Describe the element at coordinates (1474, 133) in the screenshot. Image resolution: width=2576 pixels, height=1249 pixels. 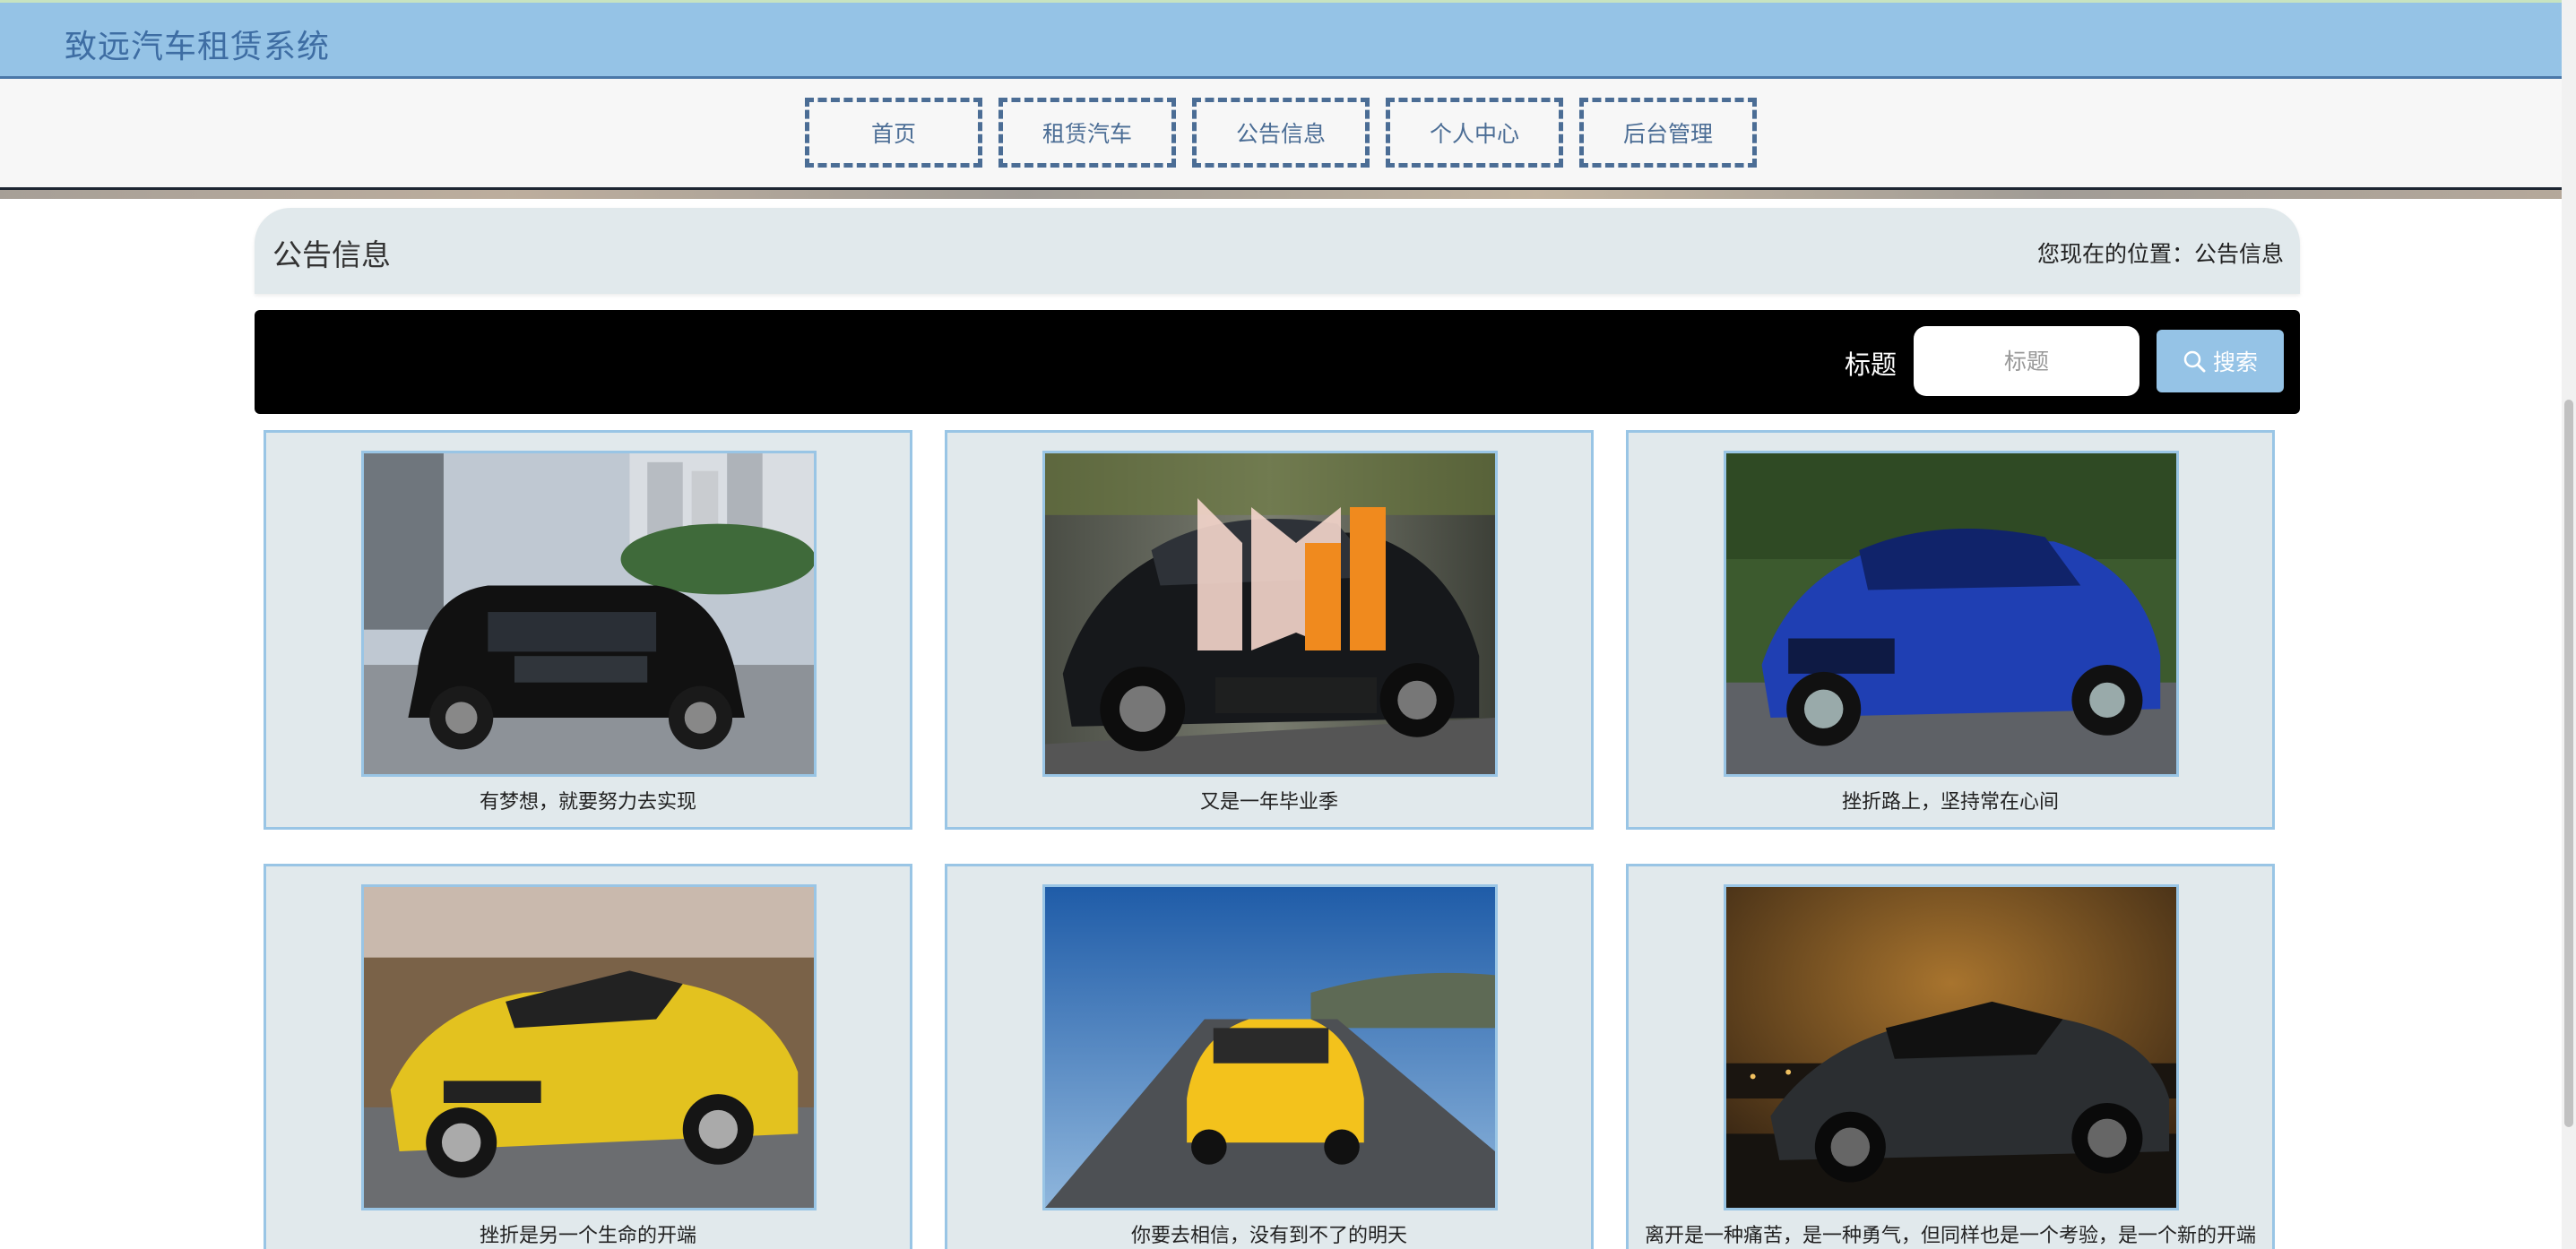
I see `nav-item-personal-center: 个人中心` at that location.